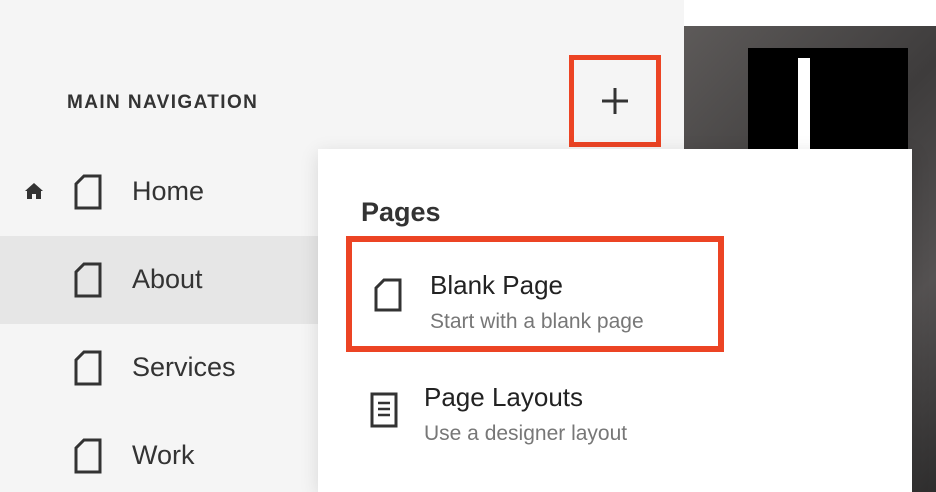  I want to click on menu-option-subtitle: Start with a blank page, so click(537, 321).